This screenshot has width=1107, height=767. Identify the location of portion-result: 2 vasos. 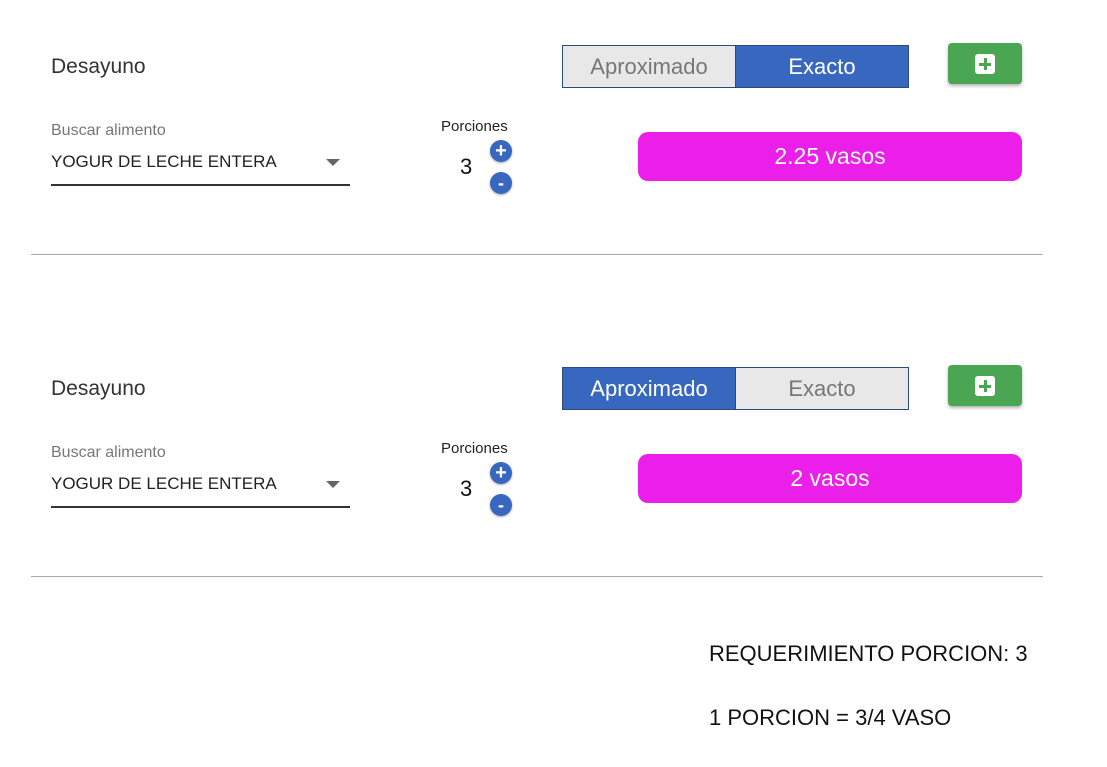
(830, 478).